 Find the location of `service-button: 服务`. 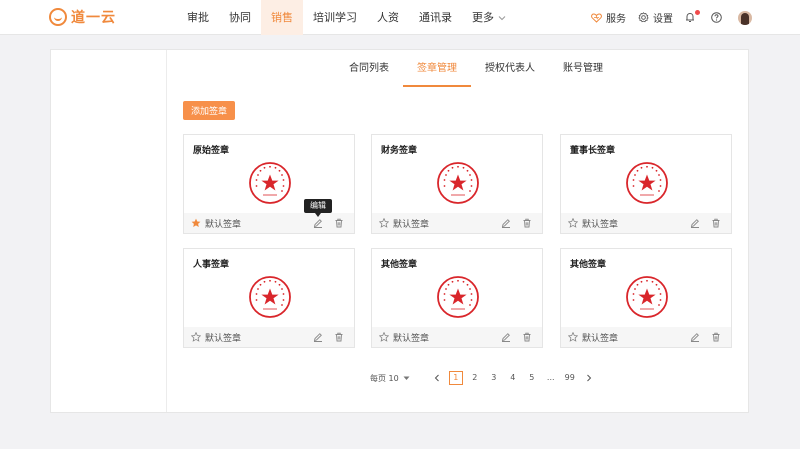

service-button: 服务 is located at coordinates (608, 17).